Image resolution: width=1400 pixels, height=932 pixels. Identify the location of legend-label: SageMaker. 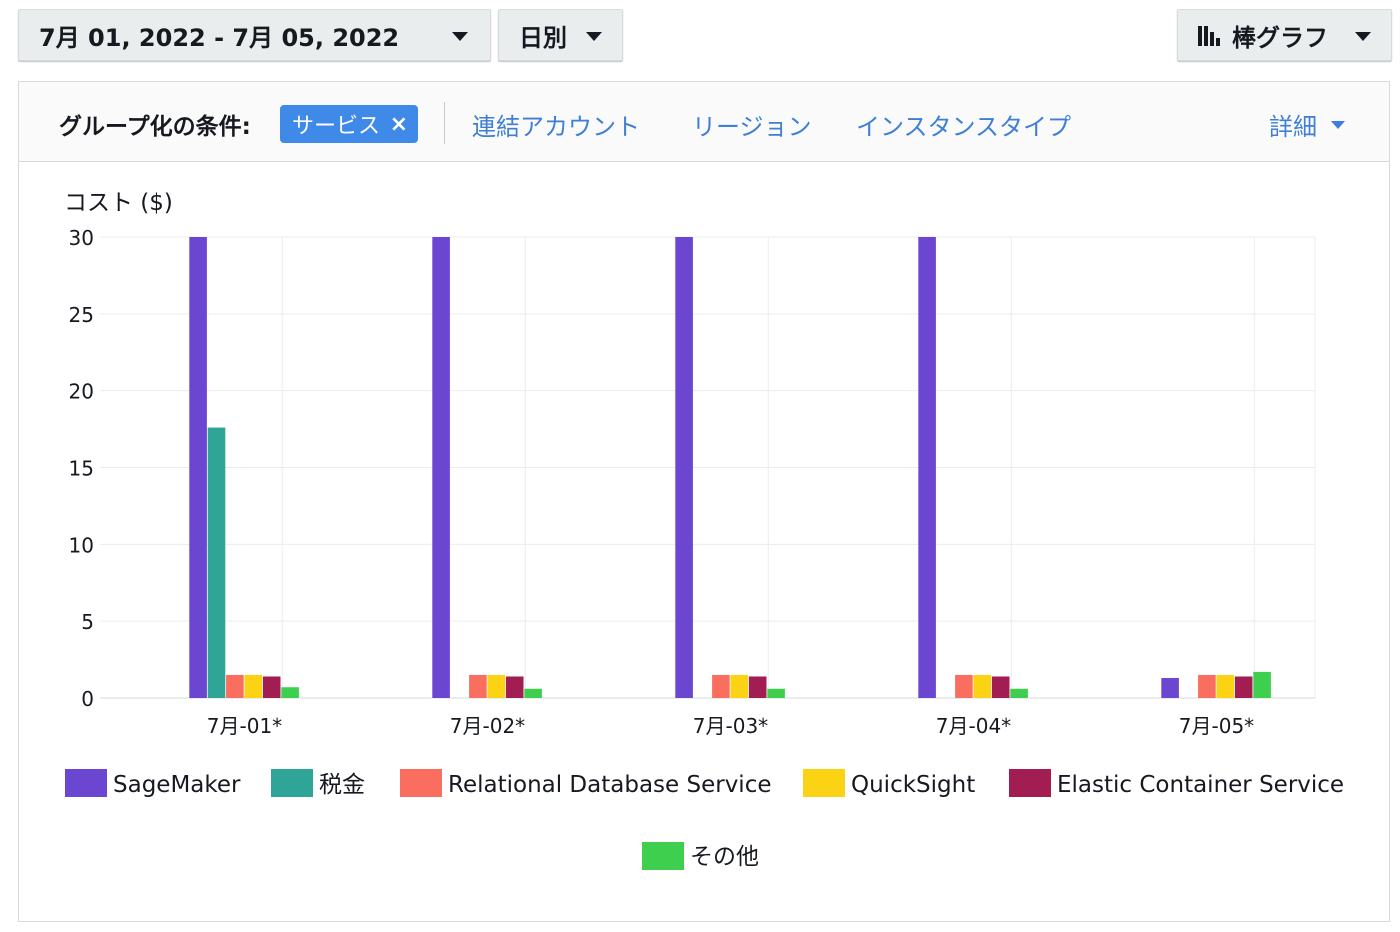
(177, 785).